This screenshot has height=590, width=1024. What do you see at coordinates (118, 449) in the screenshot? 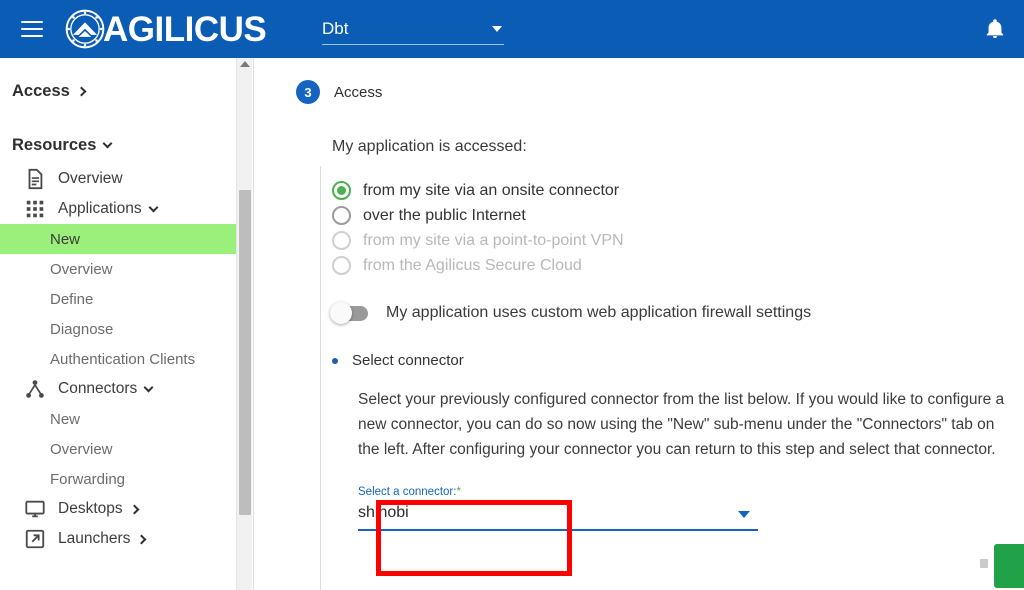
I see `sidebar-item-connectors-overview: Overview` at bounding box center [118, 449].